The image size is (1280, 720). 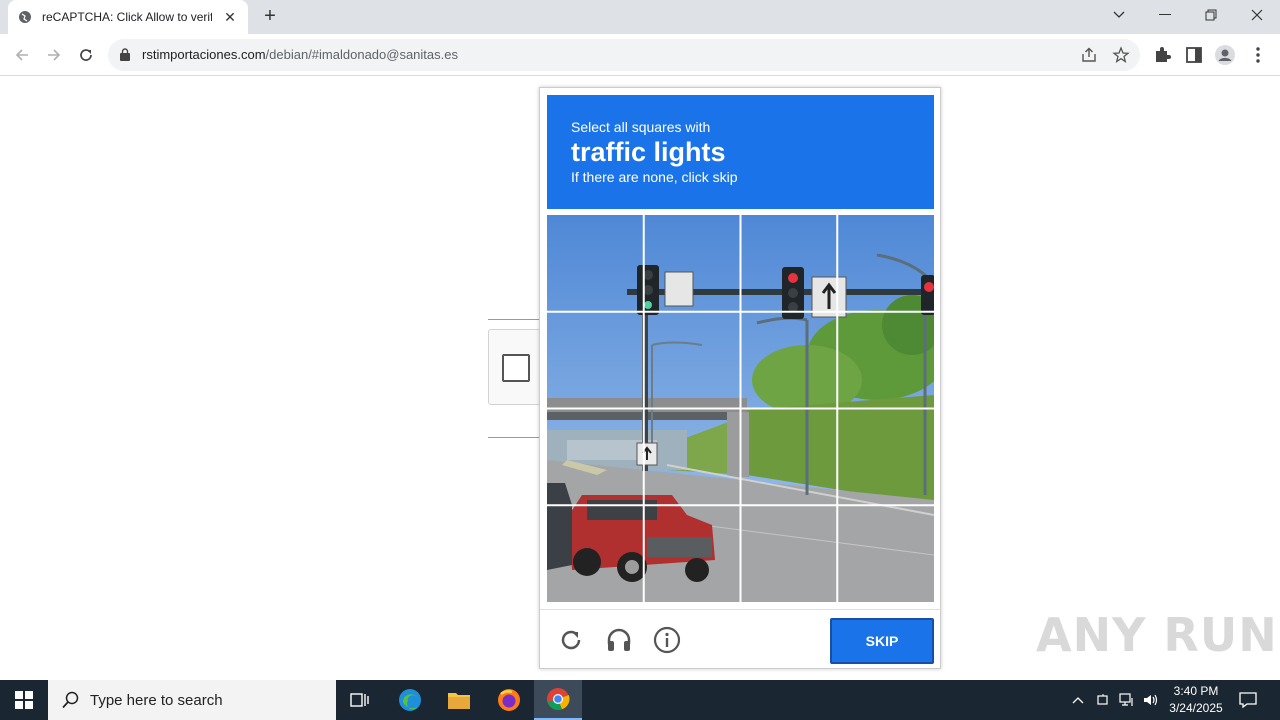 I want to click on new-tab-button: +, so click(x=270, y=17).